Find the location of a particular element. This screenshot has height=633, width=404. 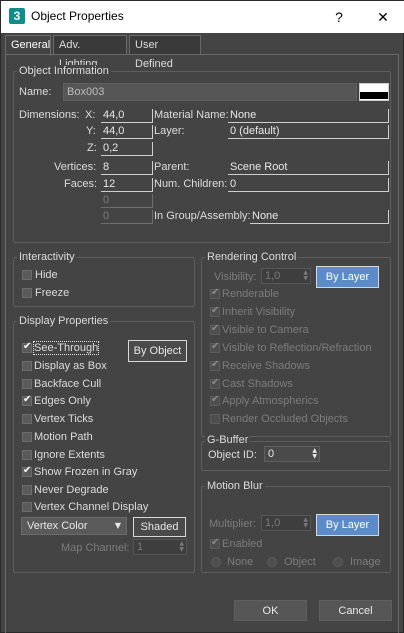

multiplier-spinner: 1,0 ▲ ▼ is located at coordinates (286, 523).